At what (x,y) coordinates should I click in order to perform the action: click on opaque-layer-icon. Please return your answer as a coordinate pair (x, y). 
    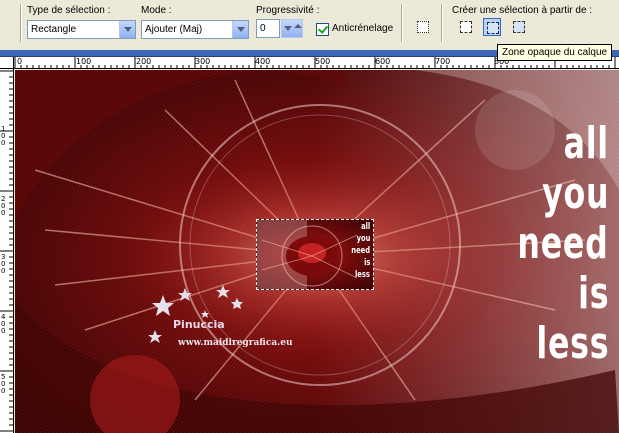
    Looking at the image, I should click on (492, 27).